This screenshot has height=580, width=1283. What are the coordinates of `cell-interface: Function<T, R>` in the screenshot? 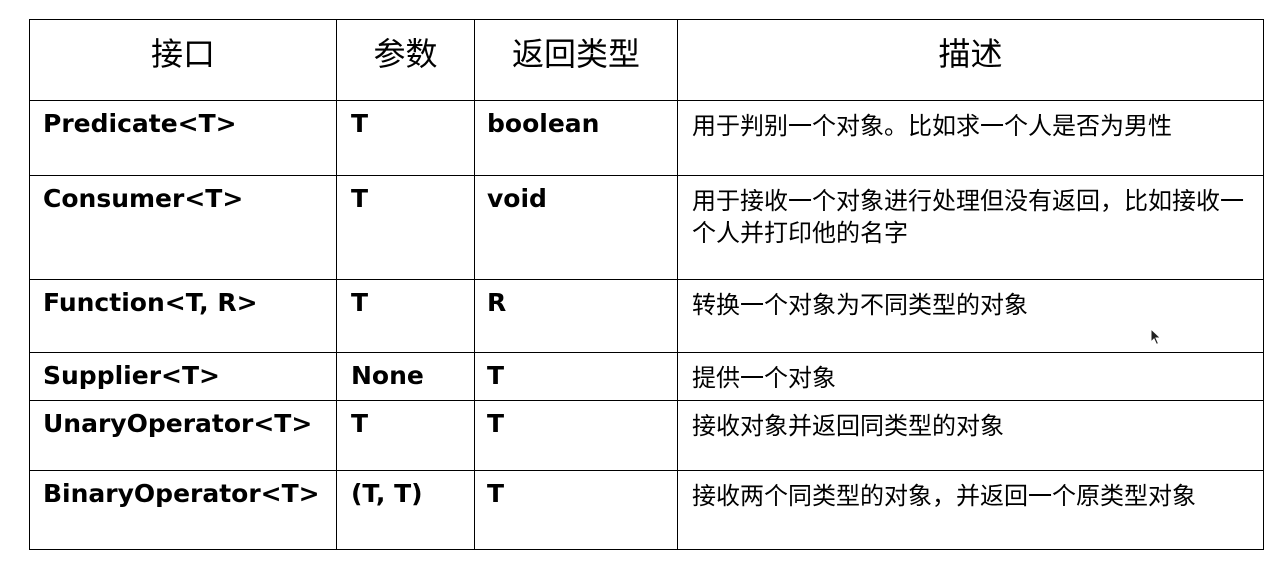 It's located at (183, 316).